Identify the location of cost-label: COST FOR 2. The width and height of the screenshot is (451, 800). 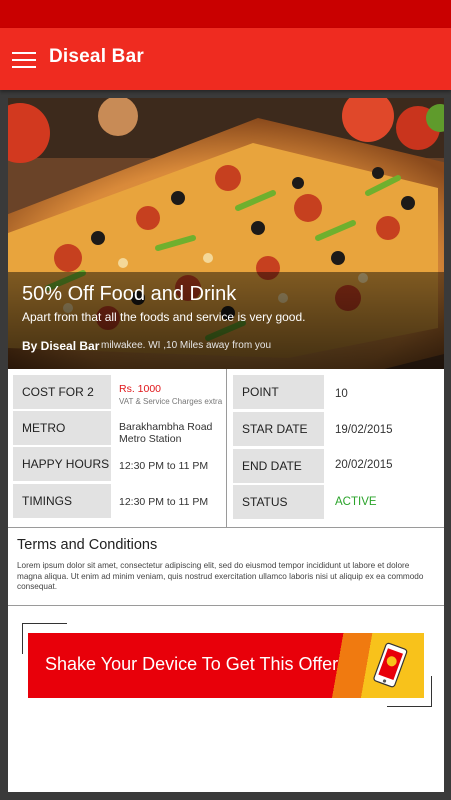
(62, 392).